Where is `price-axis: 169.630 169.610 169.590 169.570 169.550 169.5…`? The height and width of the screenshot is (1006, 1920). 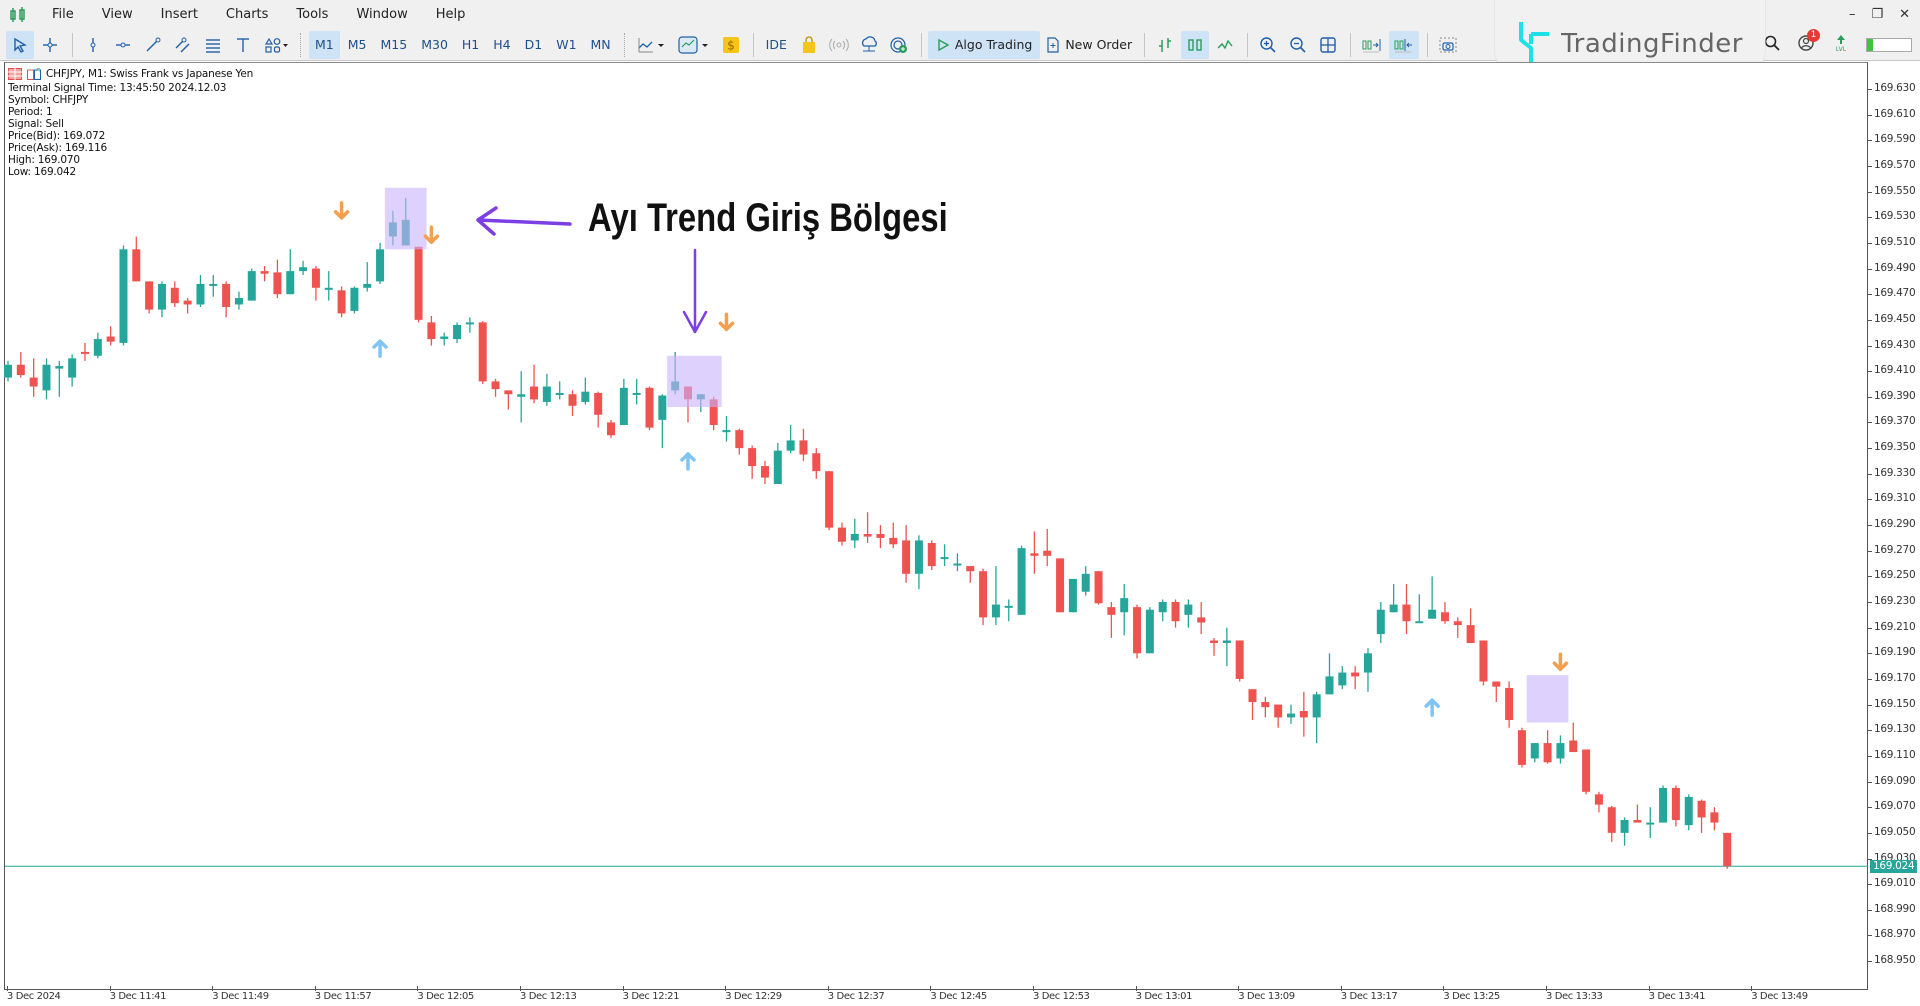
price-axis: 169.630 169.610 169.590 169.570 169.550 169.5… is located at coordinates (1894, 526).